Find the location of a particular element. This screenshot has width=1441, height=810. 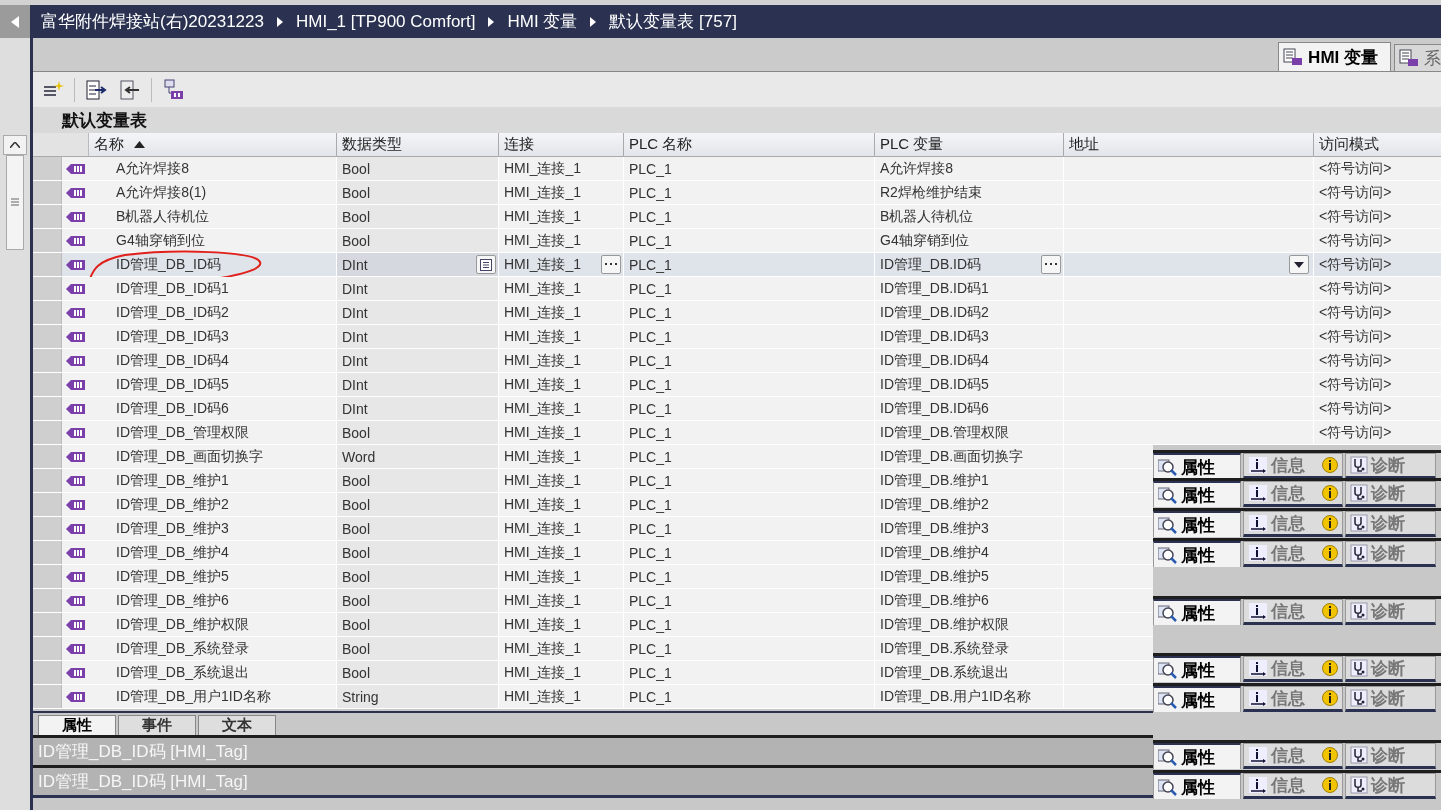

table-row: ID管理_DB_ID码6 DInt HMI_连接_1 PLC_1 ID管理_DB.ID码6 <符号访问> is located at coordinates (737, 409).